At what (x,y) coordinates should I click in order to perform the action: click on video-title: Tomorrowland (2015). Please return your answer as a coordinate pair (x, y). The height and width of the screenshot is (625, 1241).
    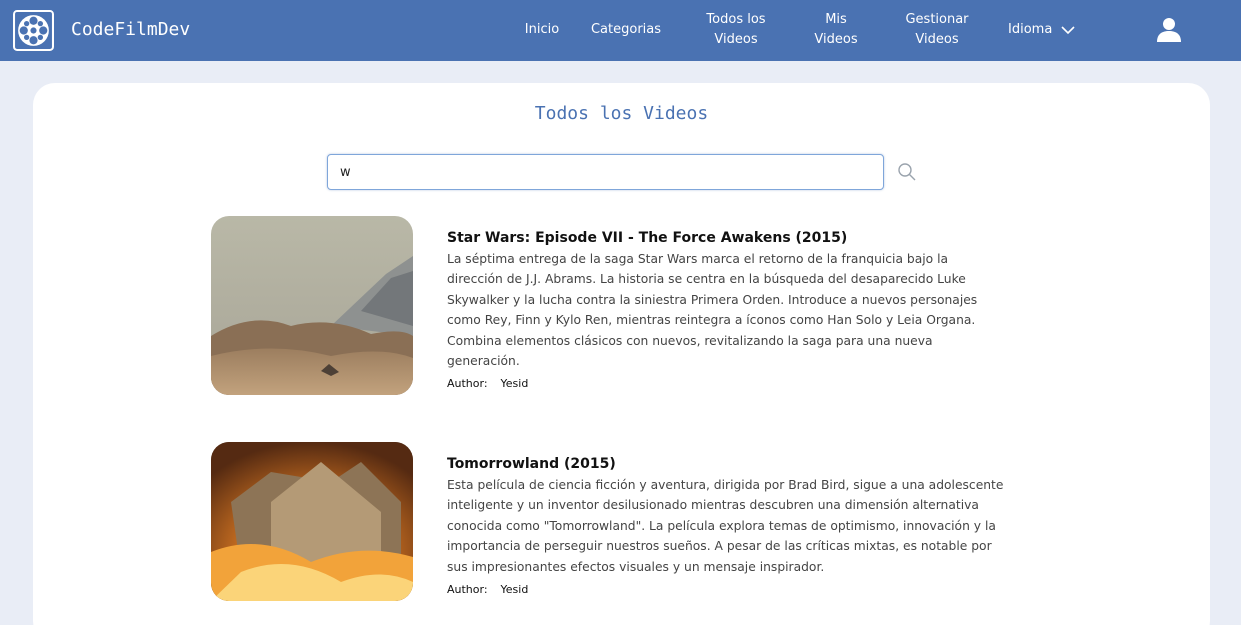
    Looking at the image, I should click on (727, 464).